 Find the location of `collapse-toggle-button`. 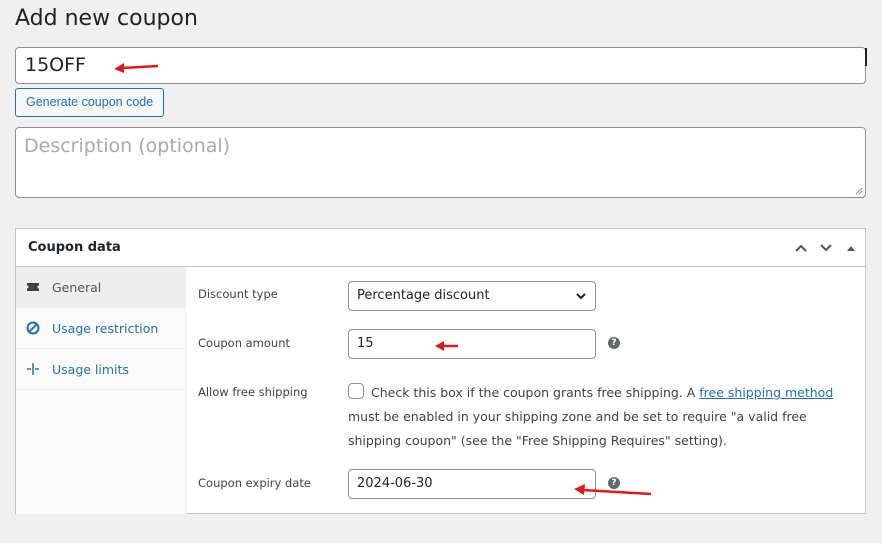

collapse-toggle-button is located at coordinates (851, 248).